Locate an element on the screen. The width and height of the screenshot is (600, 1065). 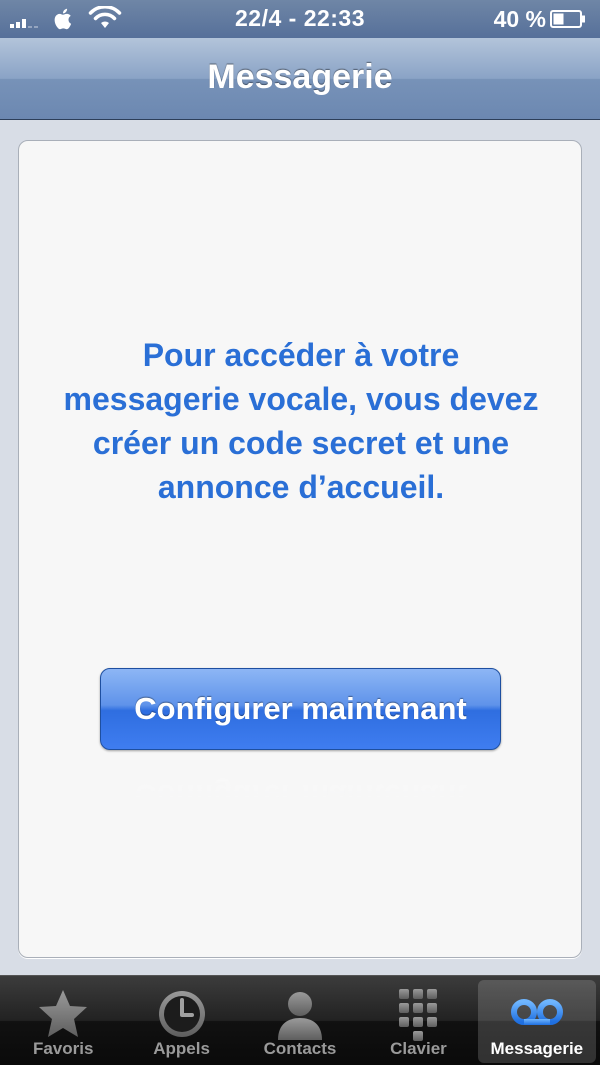
tab-favoris: Favoris is located at coordinates (63, 1021).